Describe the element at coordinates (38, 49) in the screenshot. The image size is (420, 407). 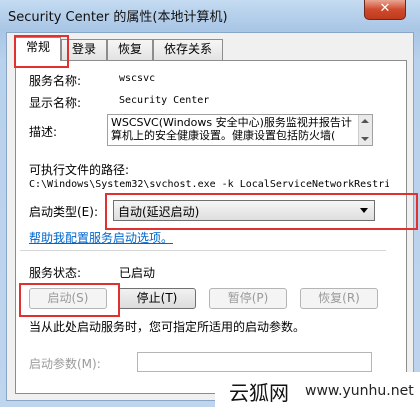
I see `tab-general: 常规` at that location.